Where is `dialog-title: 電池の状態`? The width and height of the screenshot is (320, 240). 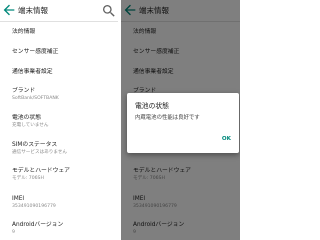 dialog-title: 電池の状態 is located at coordinates (152, 106).